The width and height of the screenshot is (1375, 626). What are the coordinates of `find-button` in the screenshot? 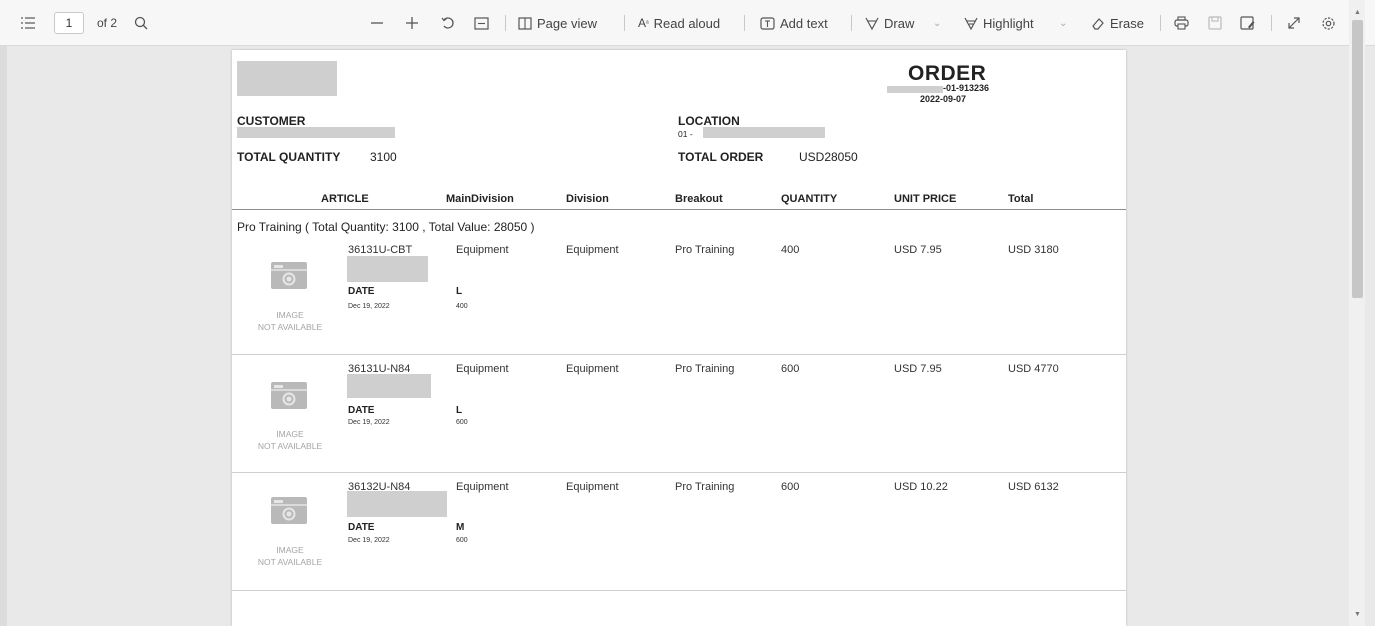 It's located at (141, 23).